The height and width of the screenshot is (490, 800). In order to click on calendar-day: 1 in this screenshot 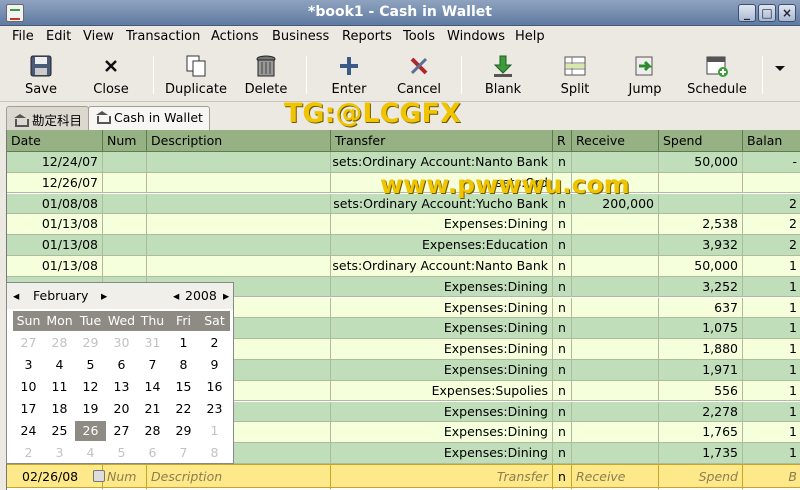, I will do `click(214, 431)`.